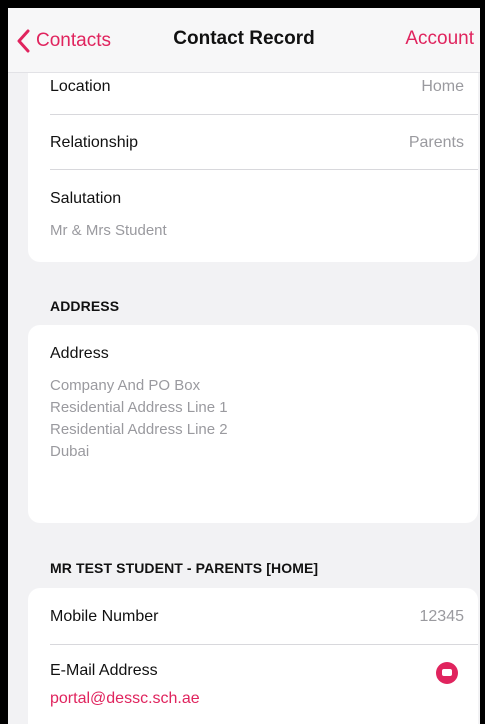 This screenshot has width=485, height=724. What do you see at coordinates (442, 86) in the screenshot?
I see `location-value: Home` at bounding box center [442, 86].